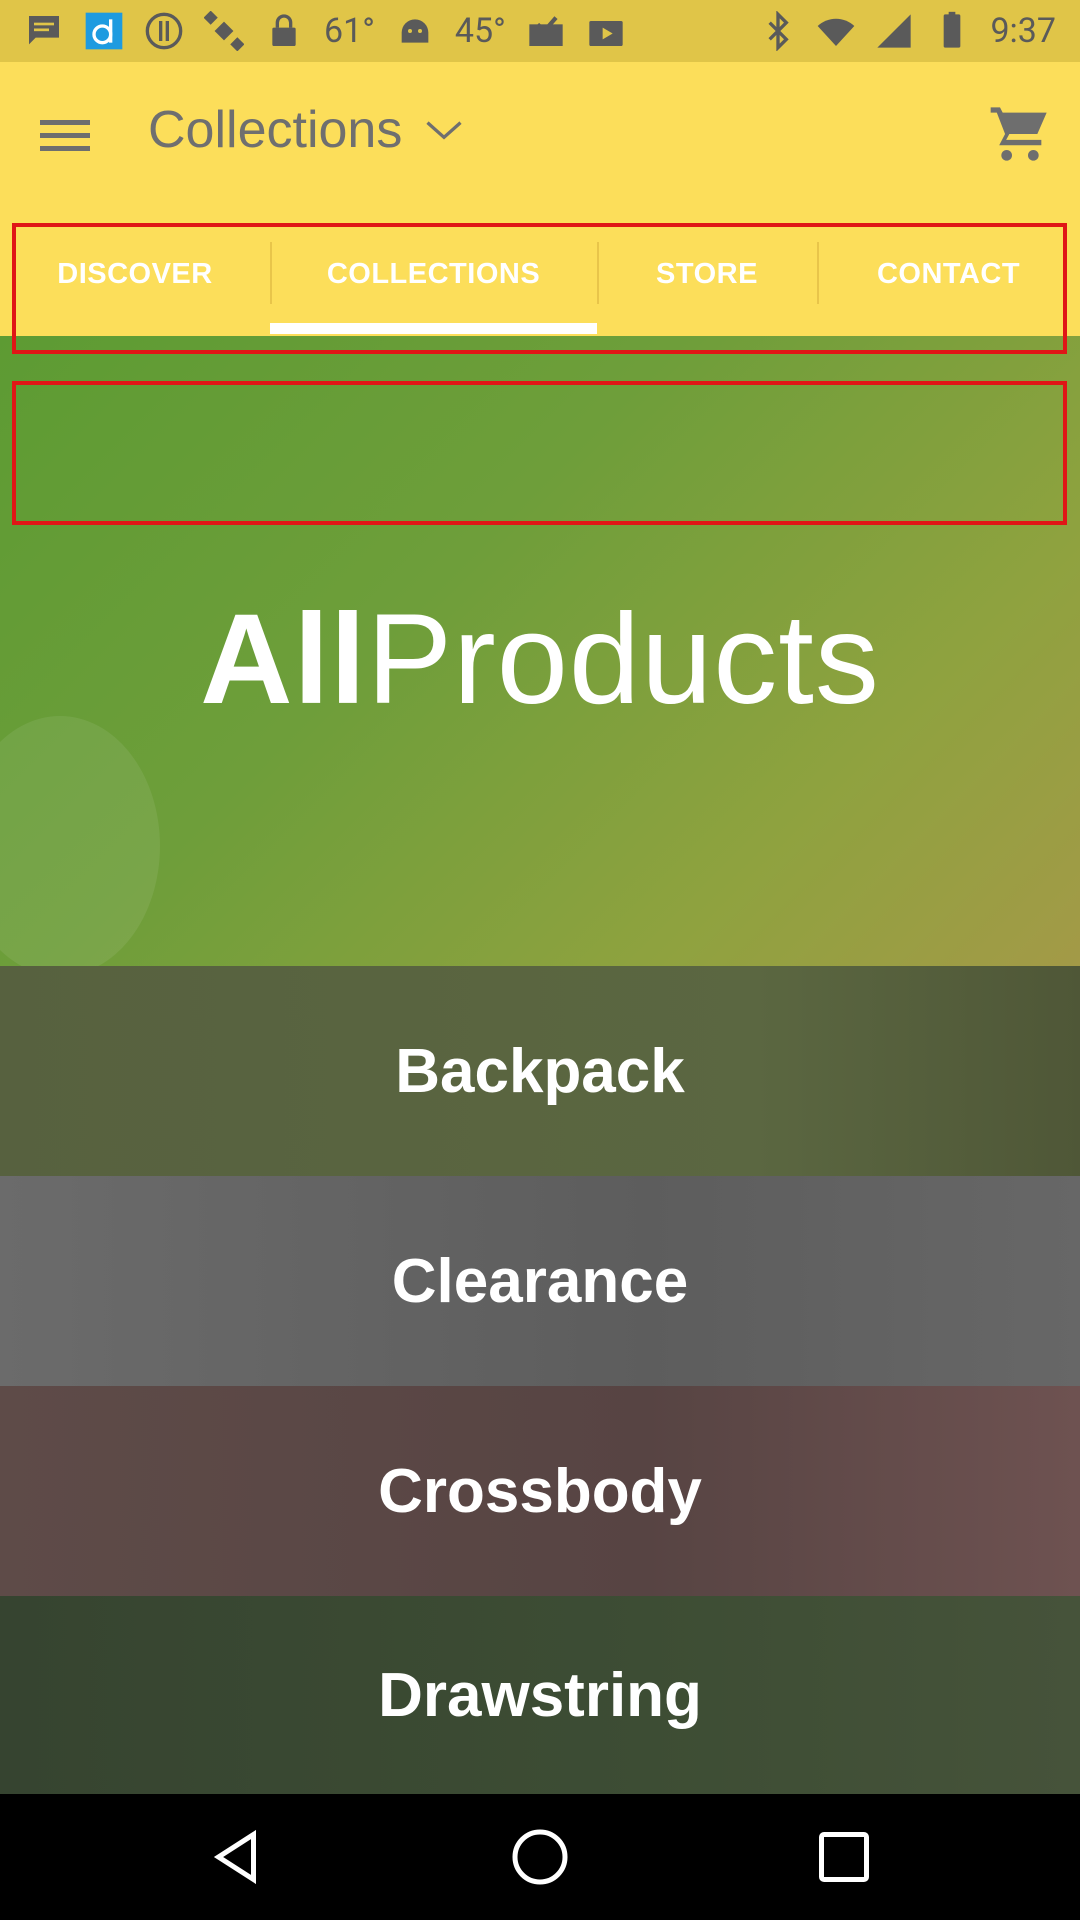  What do you see at coordinates (540, 137) in the screenshot?
I see `app-bar: Collections` at bounding box center [540, 137].